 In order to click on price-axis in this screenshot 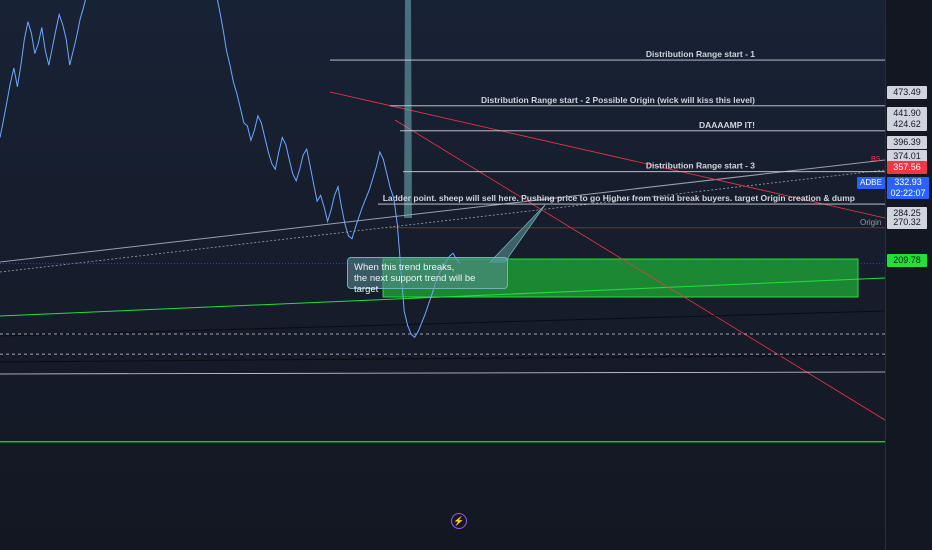, I will do `click(908, 275)`.